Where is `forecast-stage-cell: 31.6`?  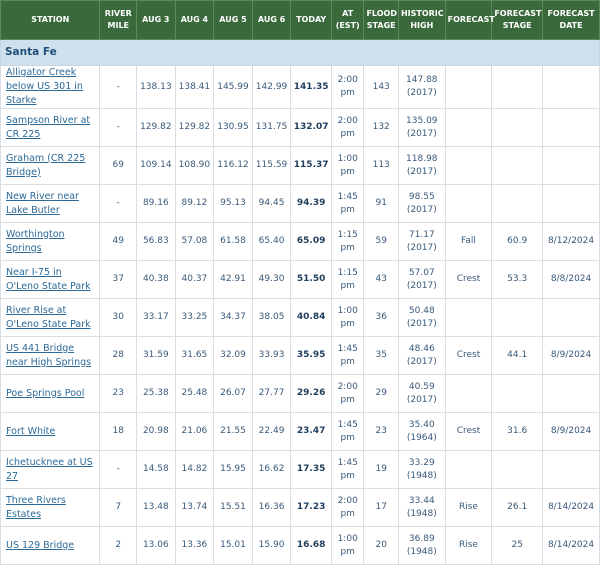 forecast-stage-cell: 31.6 is located at coordinates (517, 431).